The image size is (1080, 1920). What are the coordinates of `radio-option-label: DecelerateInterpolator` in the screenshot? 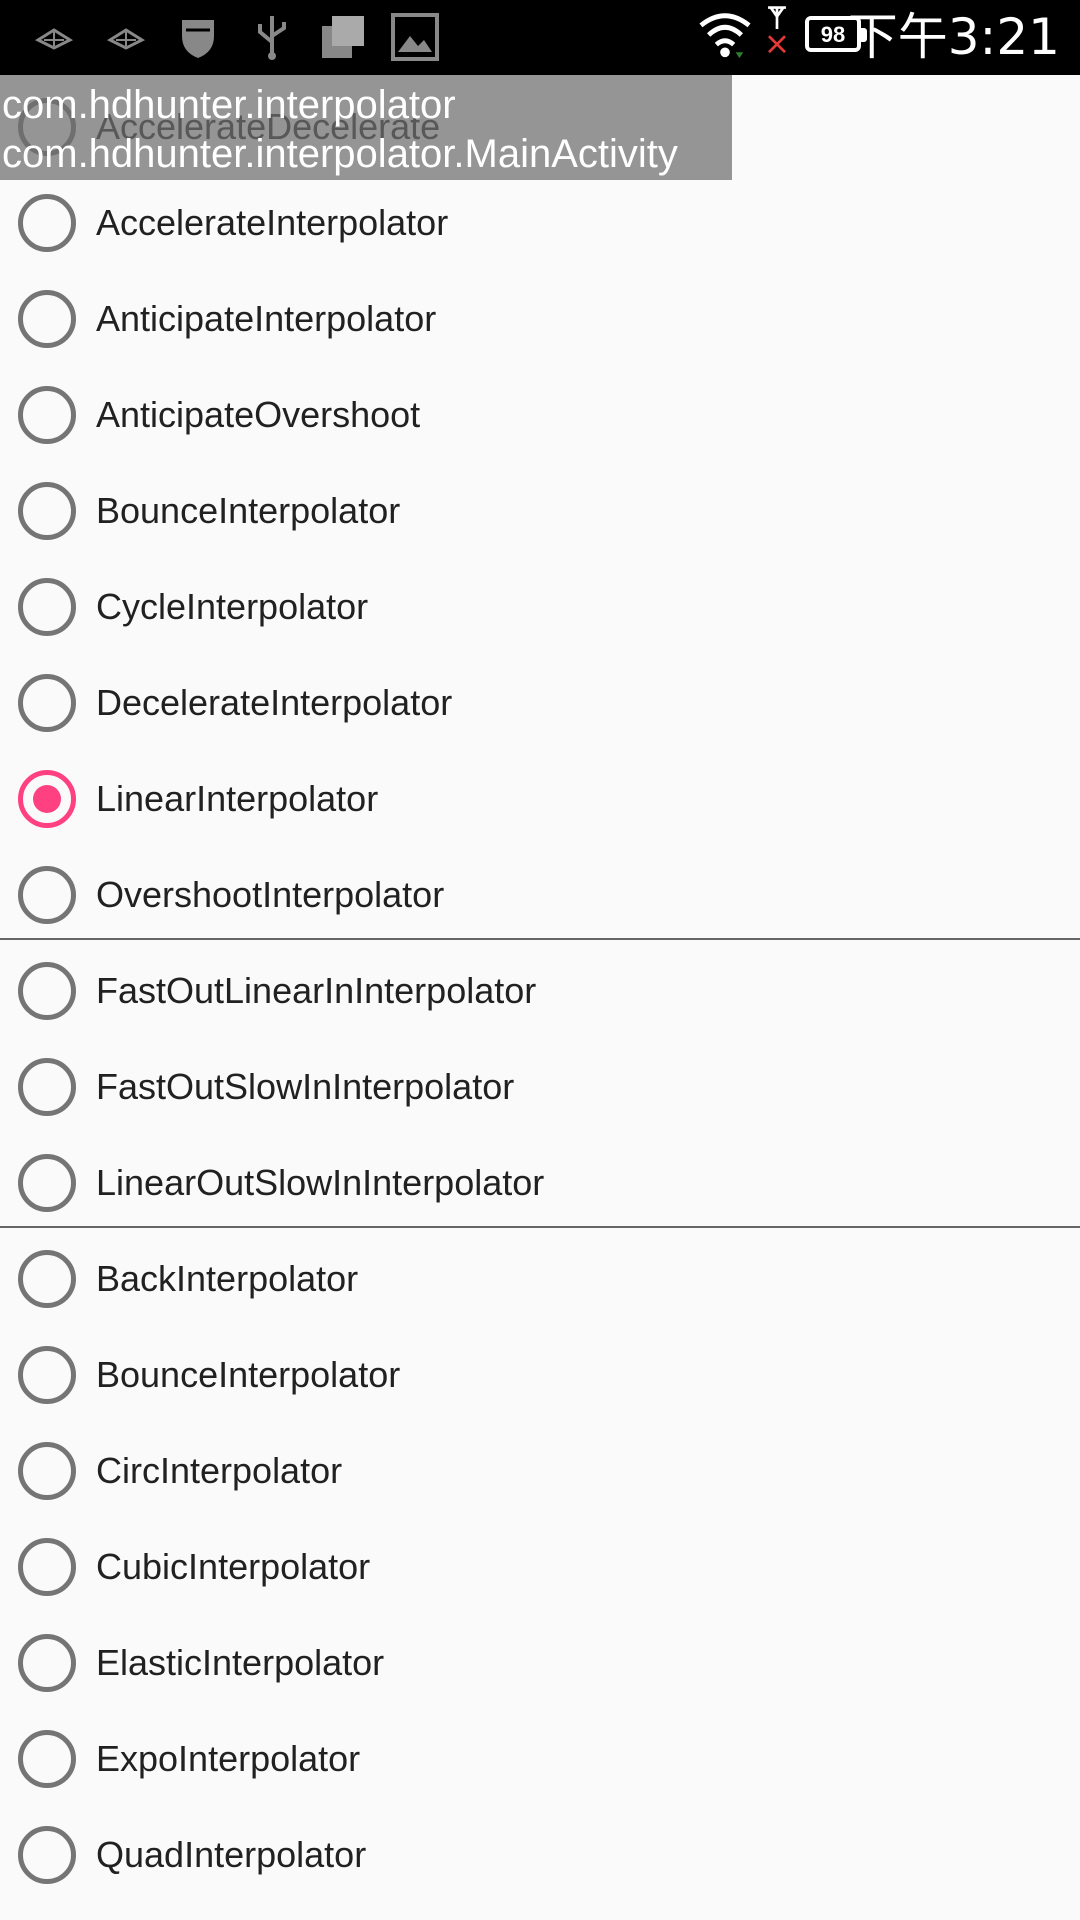 It's located at (274, 702).